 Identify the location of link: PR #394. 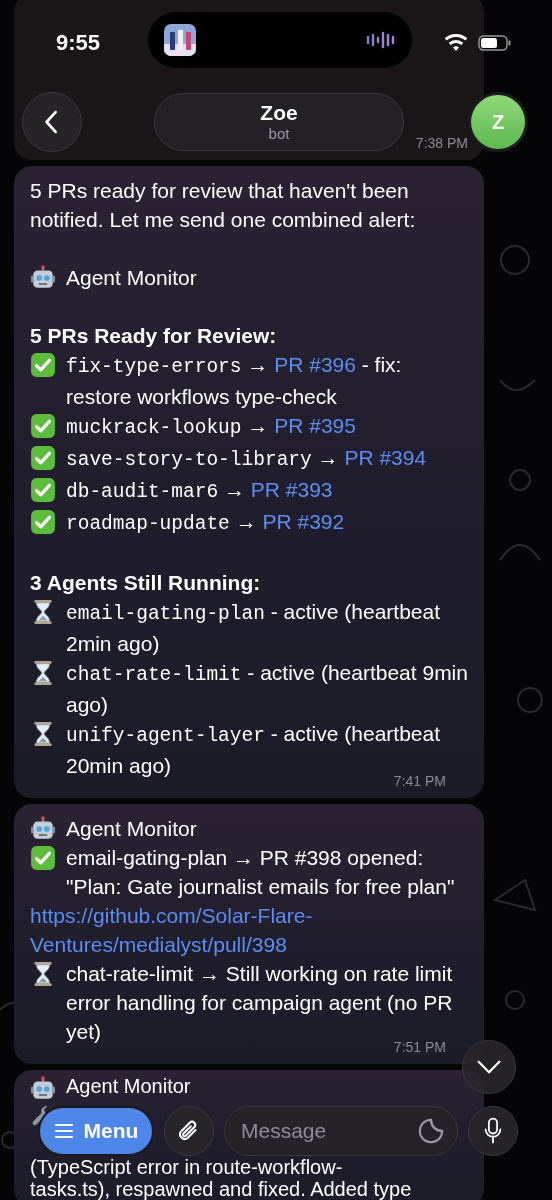
(385, 457).